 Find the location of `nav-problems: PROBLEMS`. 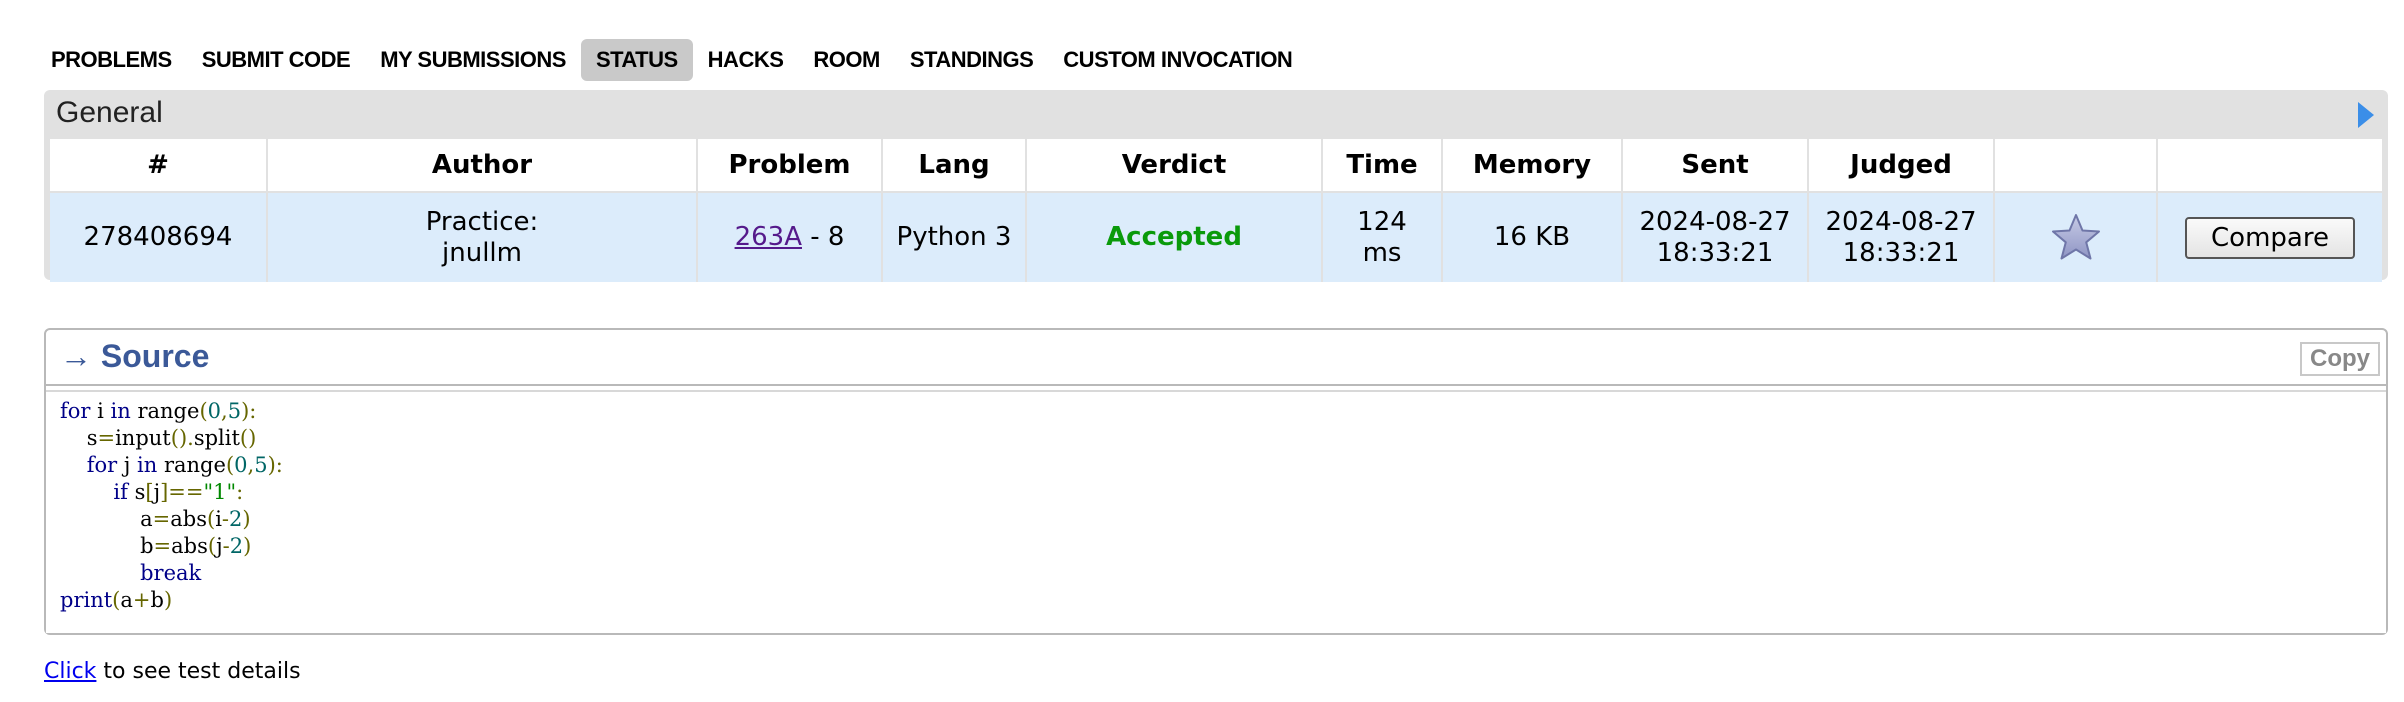

nav-problems: PROBLEMS is located at coordinates (111, 60).